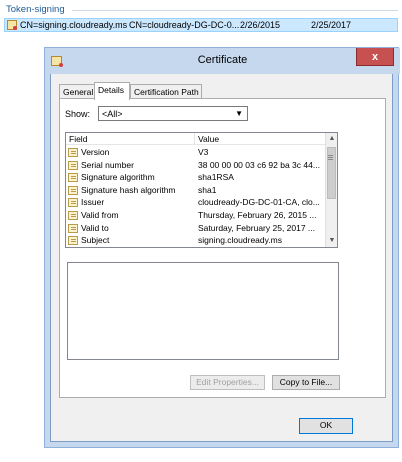  What do you see at coordinates (95, 227) in the screenshot?
I see `field-name: Valid to` at bounding box center [95, 227].